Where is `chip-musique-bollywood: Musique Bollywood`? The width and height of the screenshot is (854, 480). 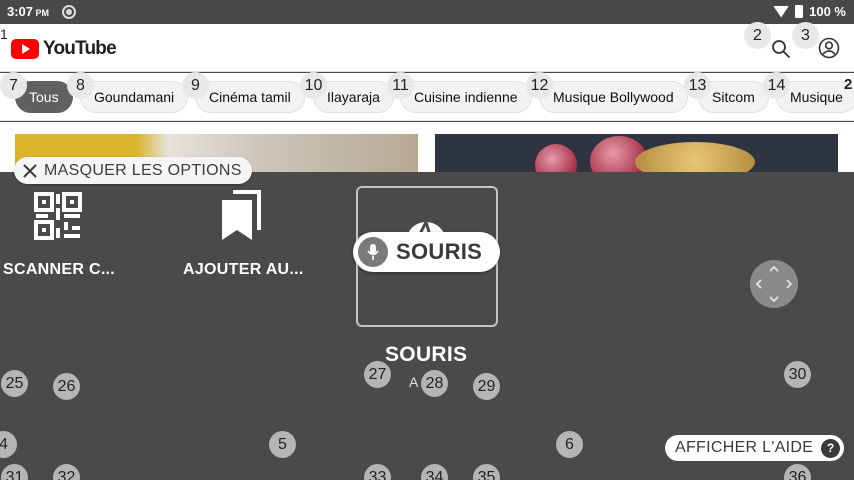 chip-musique-bollywood: Musique Bollywood is located at coordinates (613, 97).